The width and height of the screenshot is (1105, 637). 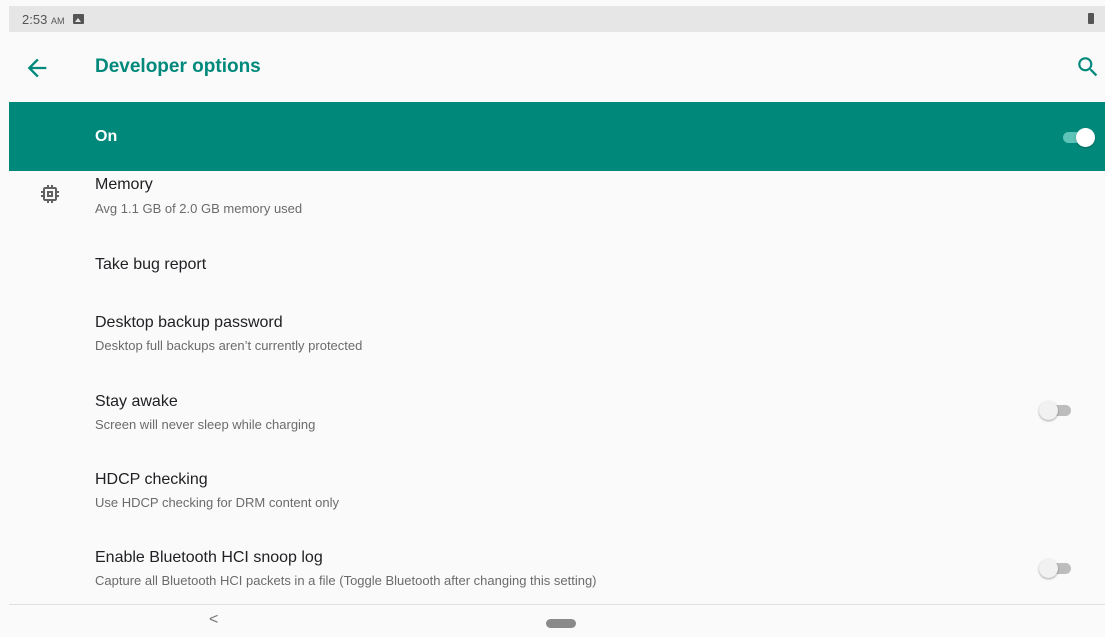 I want to click on image-notification-icon, so click(x=79, y=19).